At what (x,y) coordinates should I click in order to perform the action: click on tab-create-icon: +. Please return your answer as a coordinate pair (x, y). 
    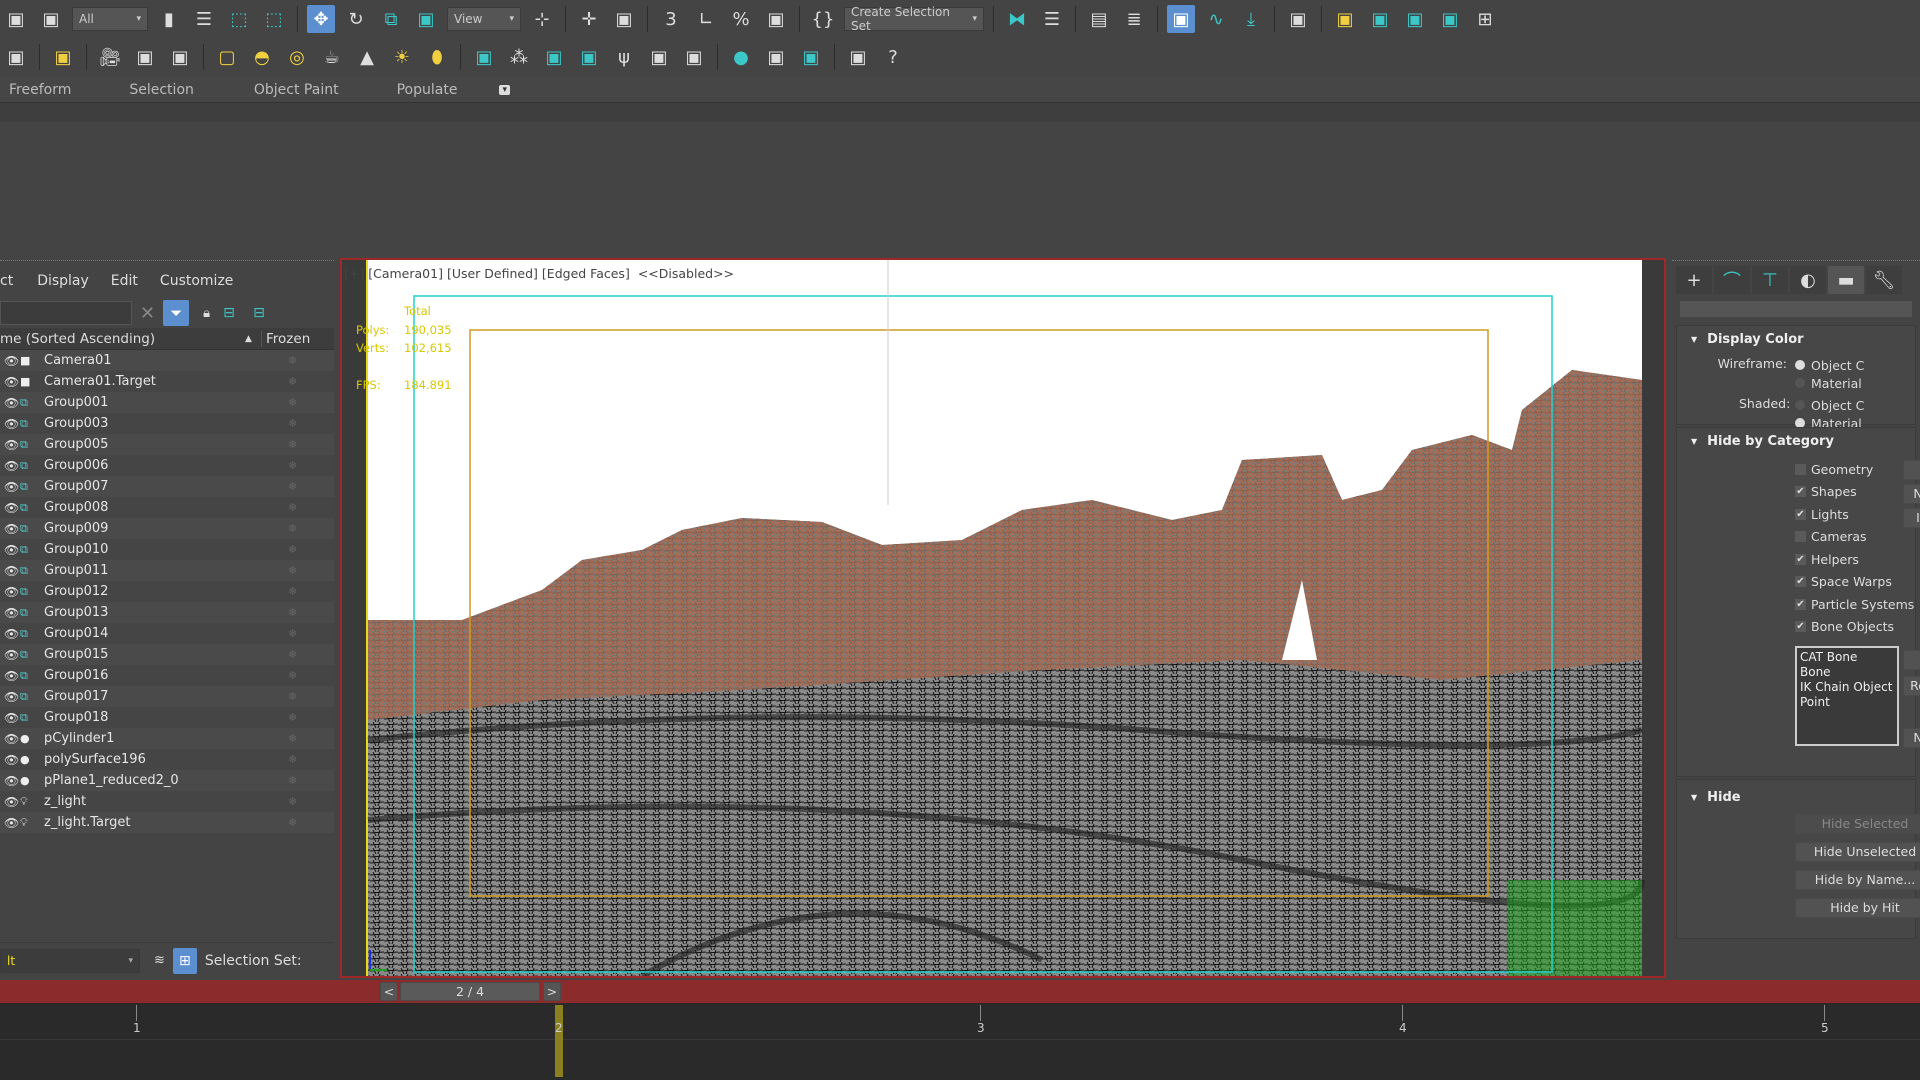
    Looking at the image, I should click on (1694, 280).